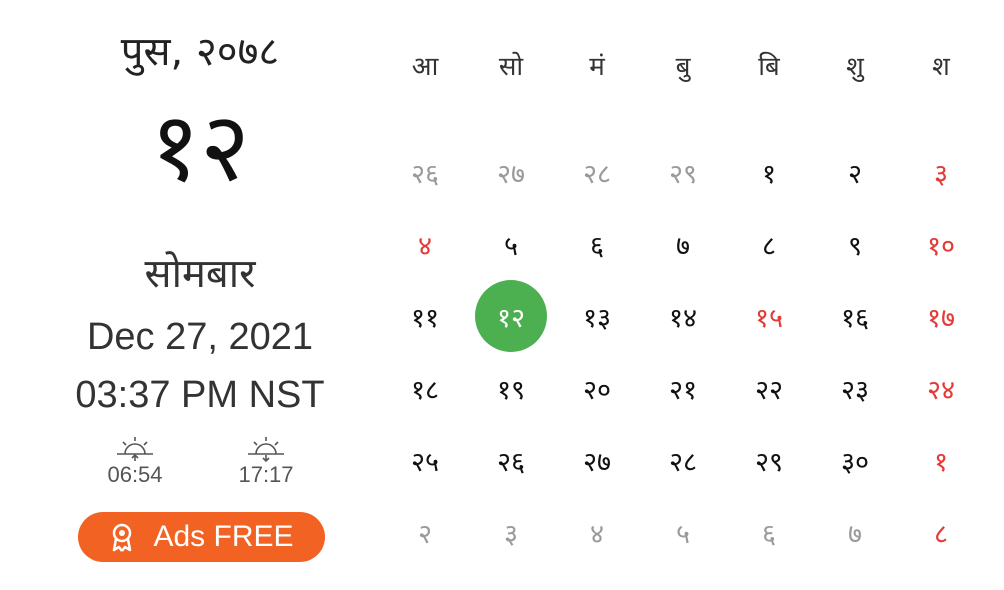 Image resolution: width=1004 pixels, height=590 pixels. I want to click on weekday-header: श, so click(941, 67).